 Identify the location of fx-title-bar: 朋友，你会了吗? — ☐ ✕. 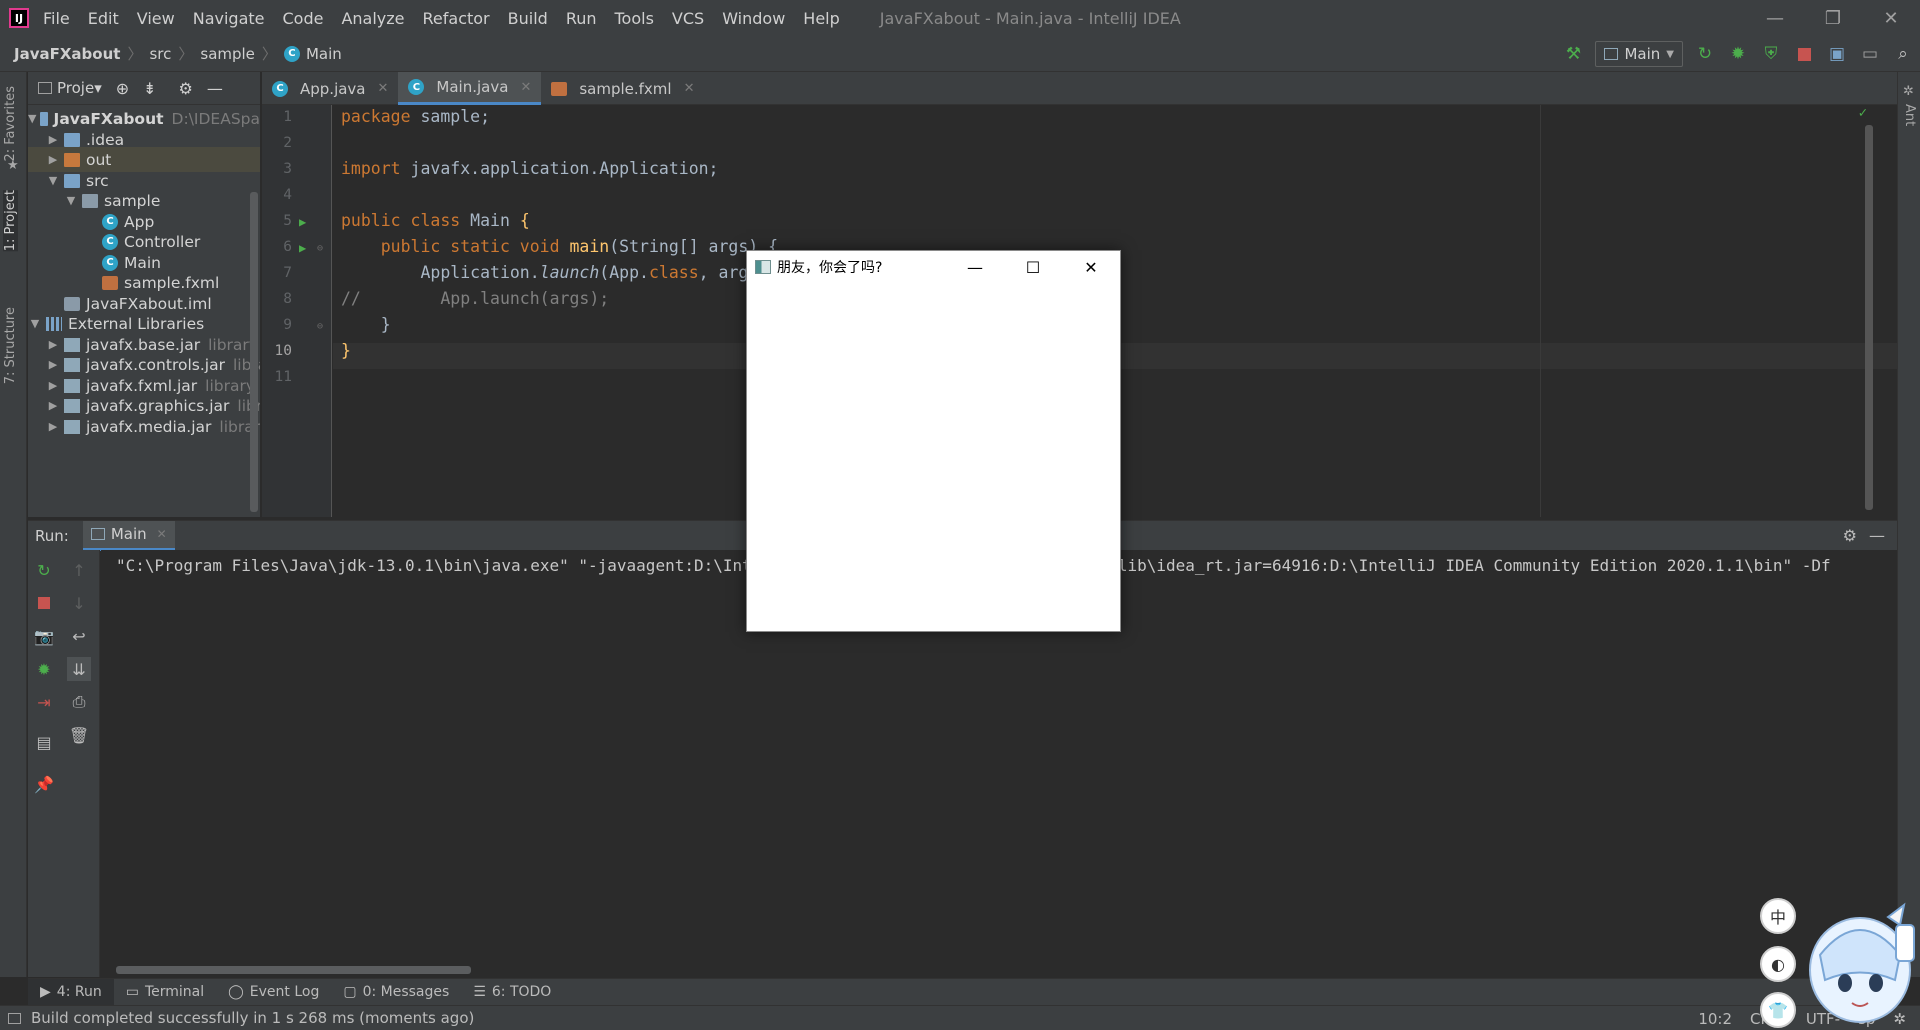
(933, 267).